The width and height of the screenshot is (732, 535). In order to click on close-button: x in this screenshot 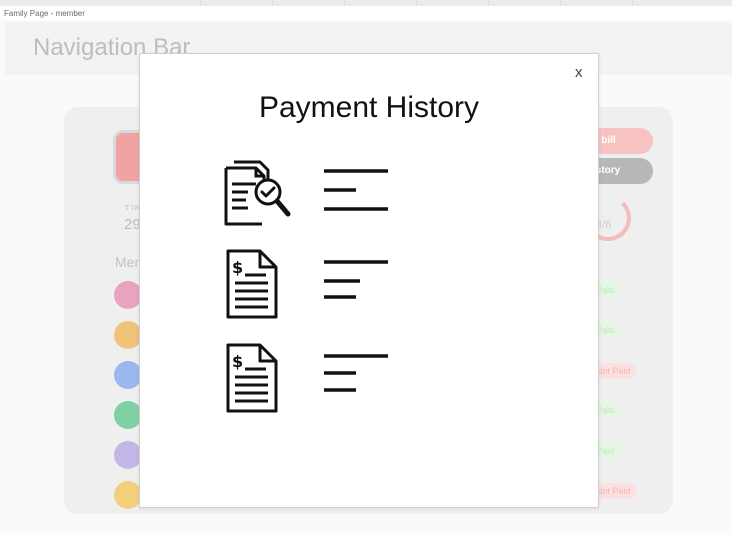, I will do `click(579, 72)`.